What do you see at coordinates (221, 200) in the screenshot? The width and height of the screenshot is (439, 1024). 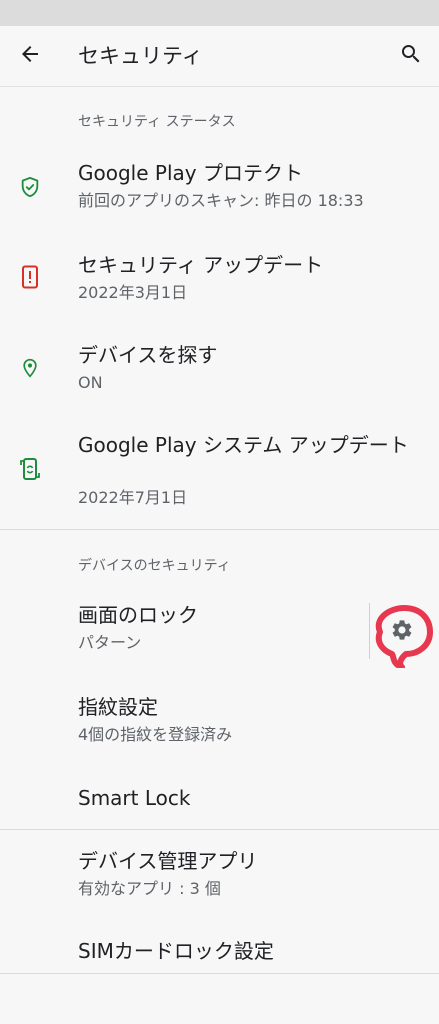 I see `item-subtitle: 前回のアプリのスキャン: 昨日の 18:33` at bounding box center [221, 200].